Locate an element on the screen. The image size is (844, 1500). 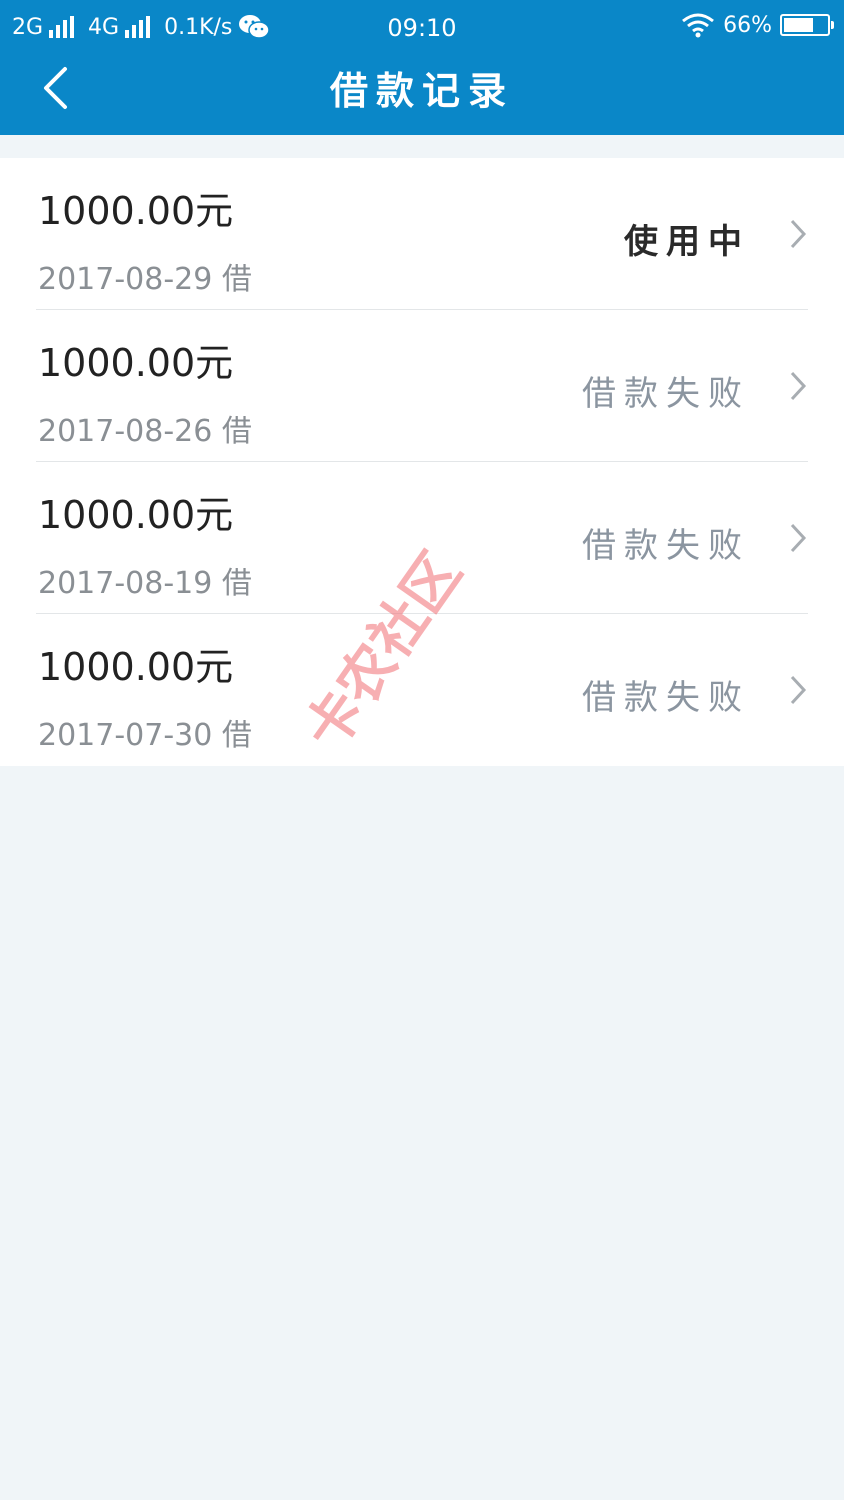
loan-date: 2017-08-26 借 is located at coordinates (145, 431).